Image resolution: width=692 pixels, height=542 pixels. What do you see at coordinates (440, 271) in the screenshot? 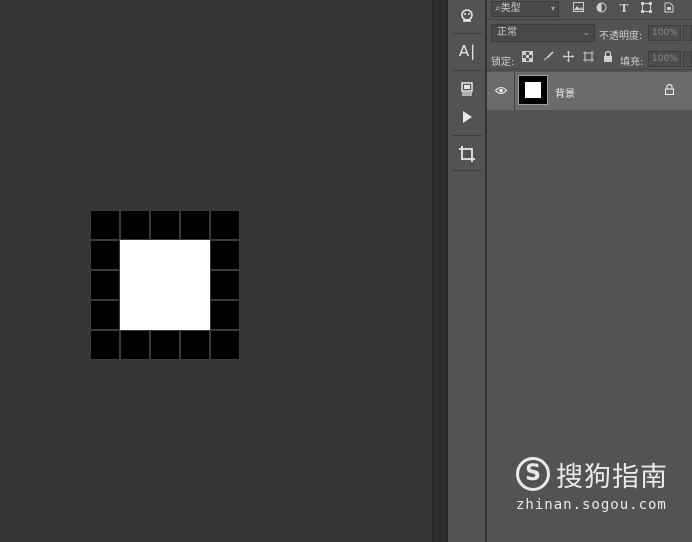
I see `panel-dock-gutter` at bounding box center [440, 271].